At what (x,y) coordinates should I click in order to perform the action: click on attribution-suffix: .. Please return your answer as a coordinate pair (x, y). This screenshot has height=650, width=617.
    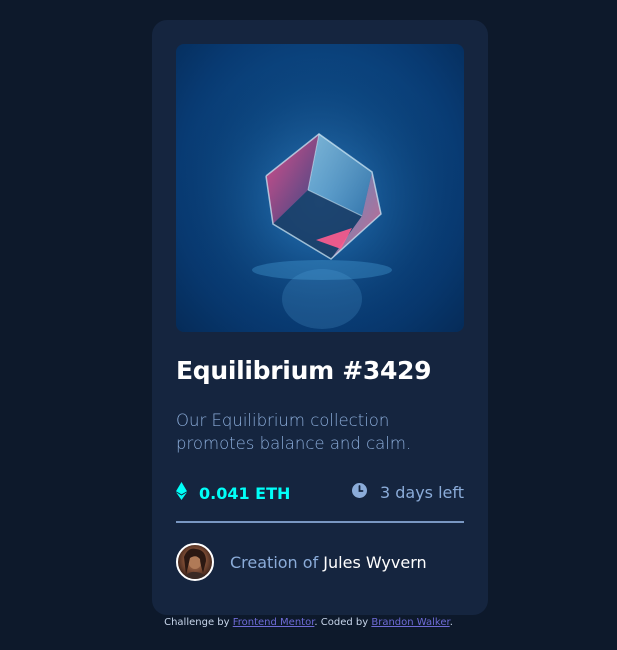
    Looking at the image, I should click on (451, 622).